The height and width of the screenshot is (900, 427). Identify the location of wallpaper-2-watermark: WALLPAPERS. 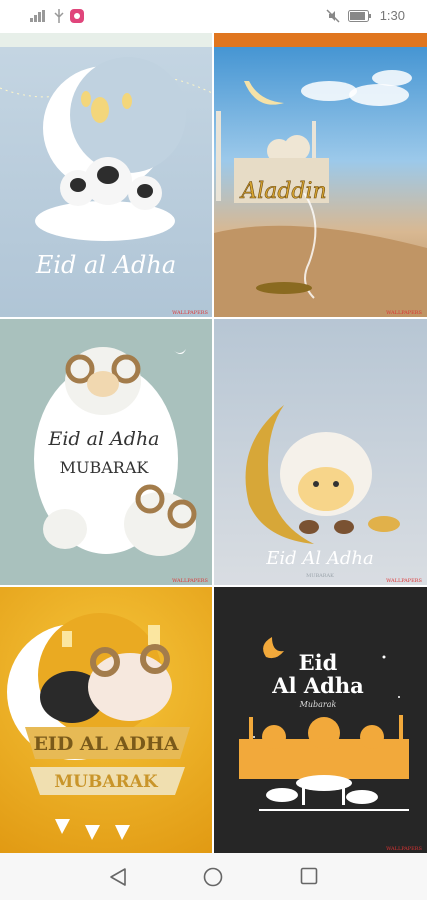
(404, 313).